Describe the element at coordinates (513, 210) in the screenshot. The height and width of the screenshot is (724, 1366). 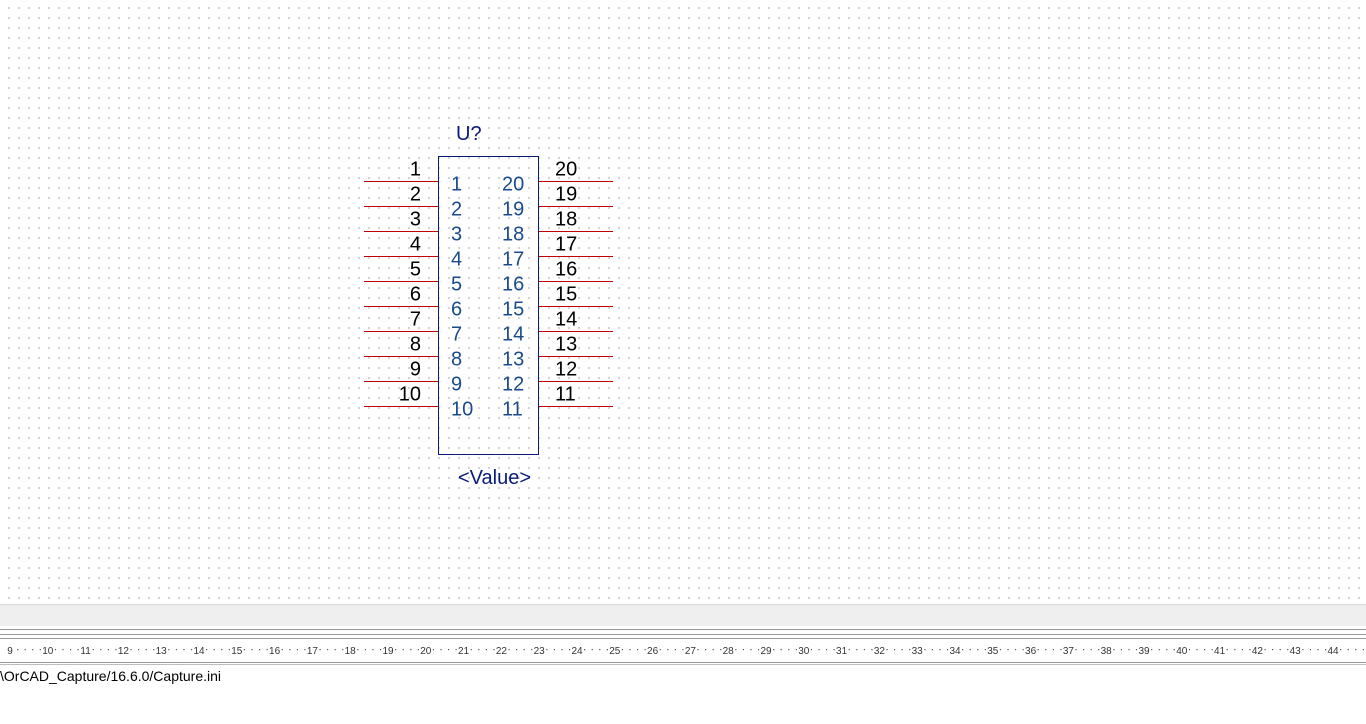
I see `pin-name-right-2: 19` at that location.